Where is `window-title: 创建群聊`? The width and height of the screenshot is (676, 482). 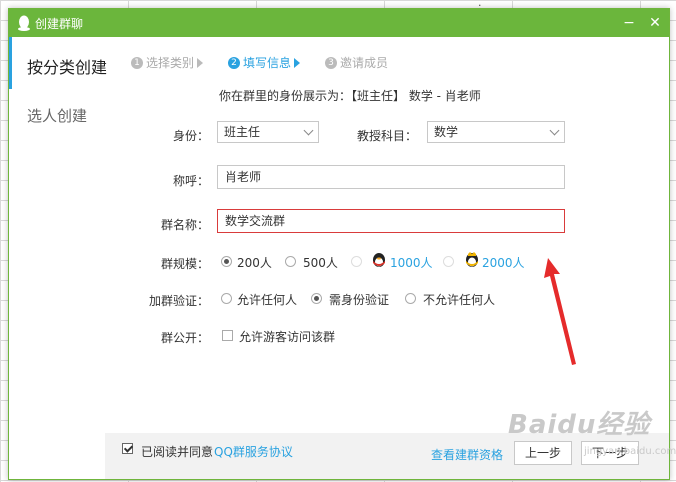 window-title: 创建群聊 is located at coordinates (59, 24).